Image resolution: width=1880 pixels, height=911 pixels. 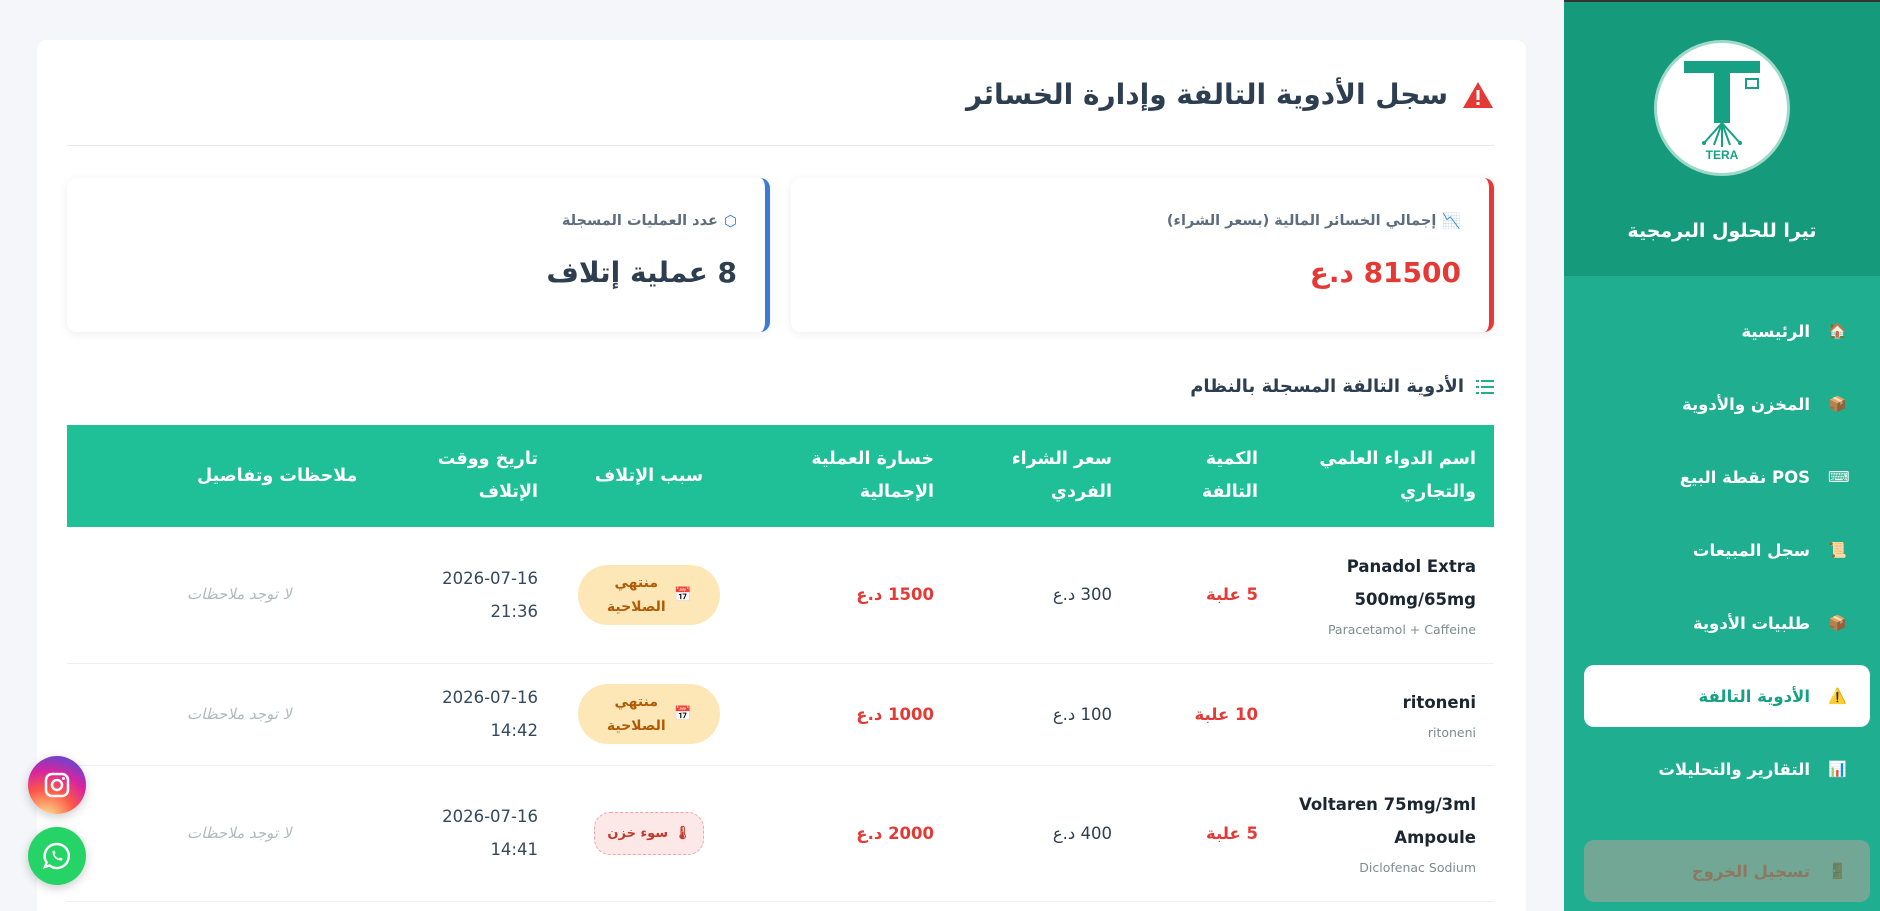 I want to click on col-header-date: تاريخ ووقت الإتلاف, so click(x=487, y=475).